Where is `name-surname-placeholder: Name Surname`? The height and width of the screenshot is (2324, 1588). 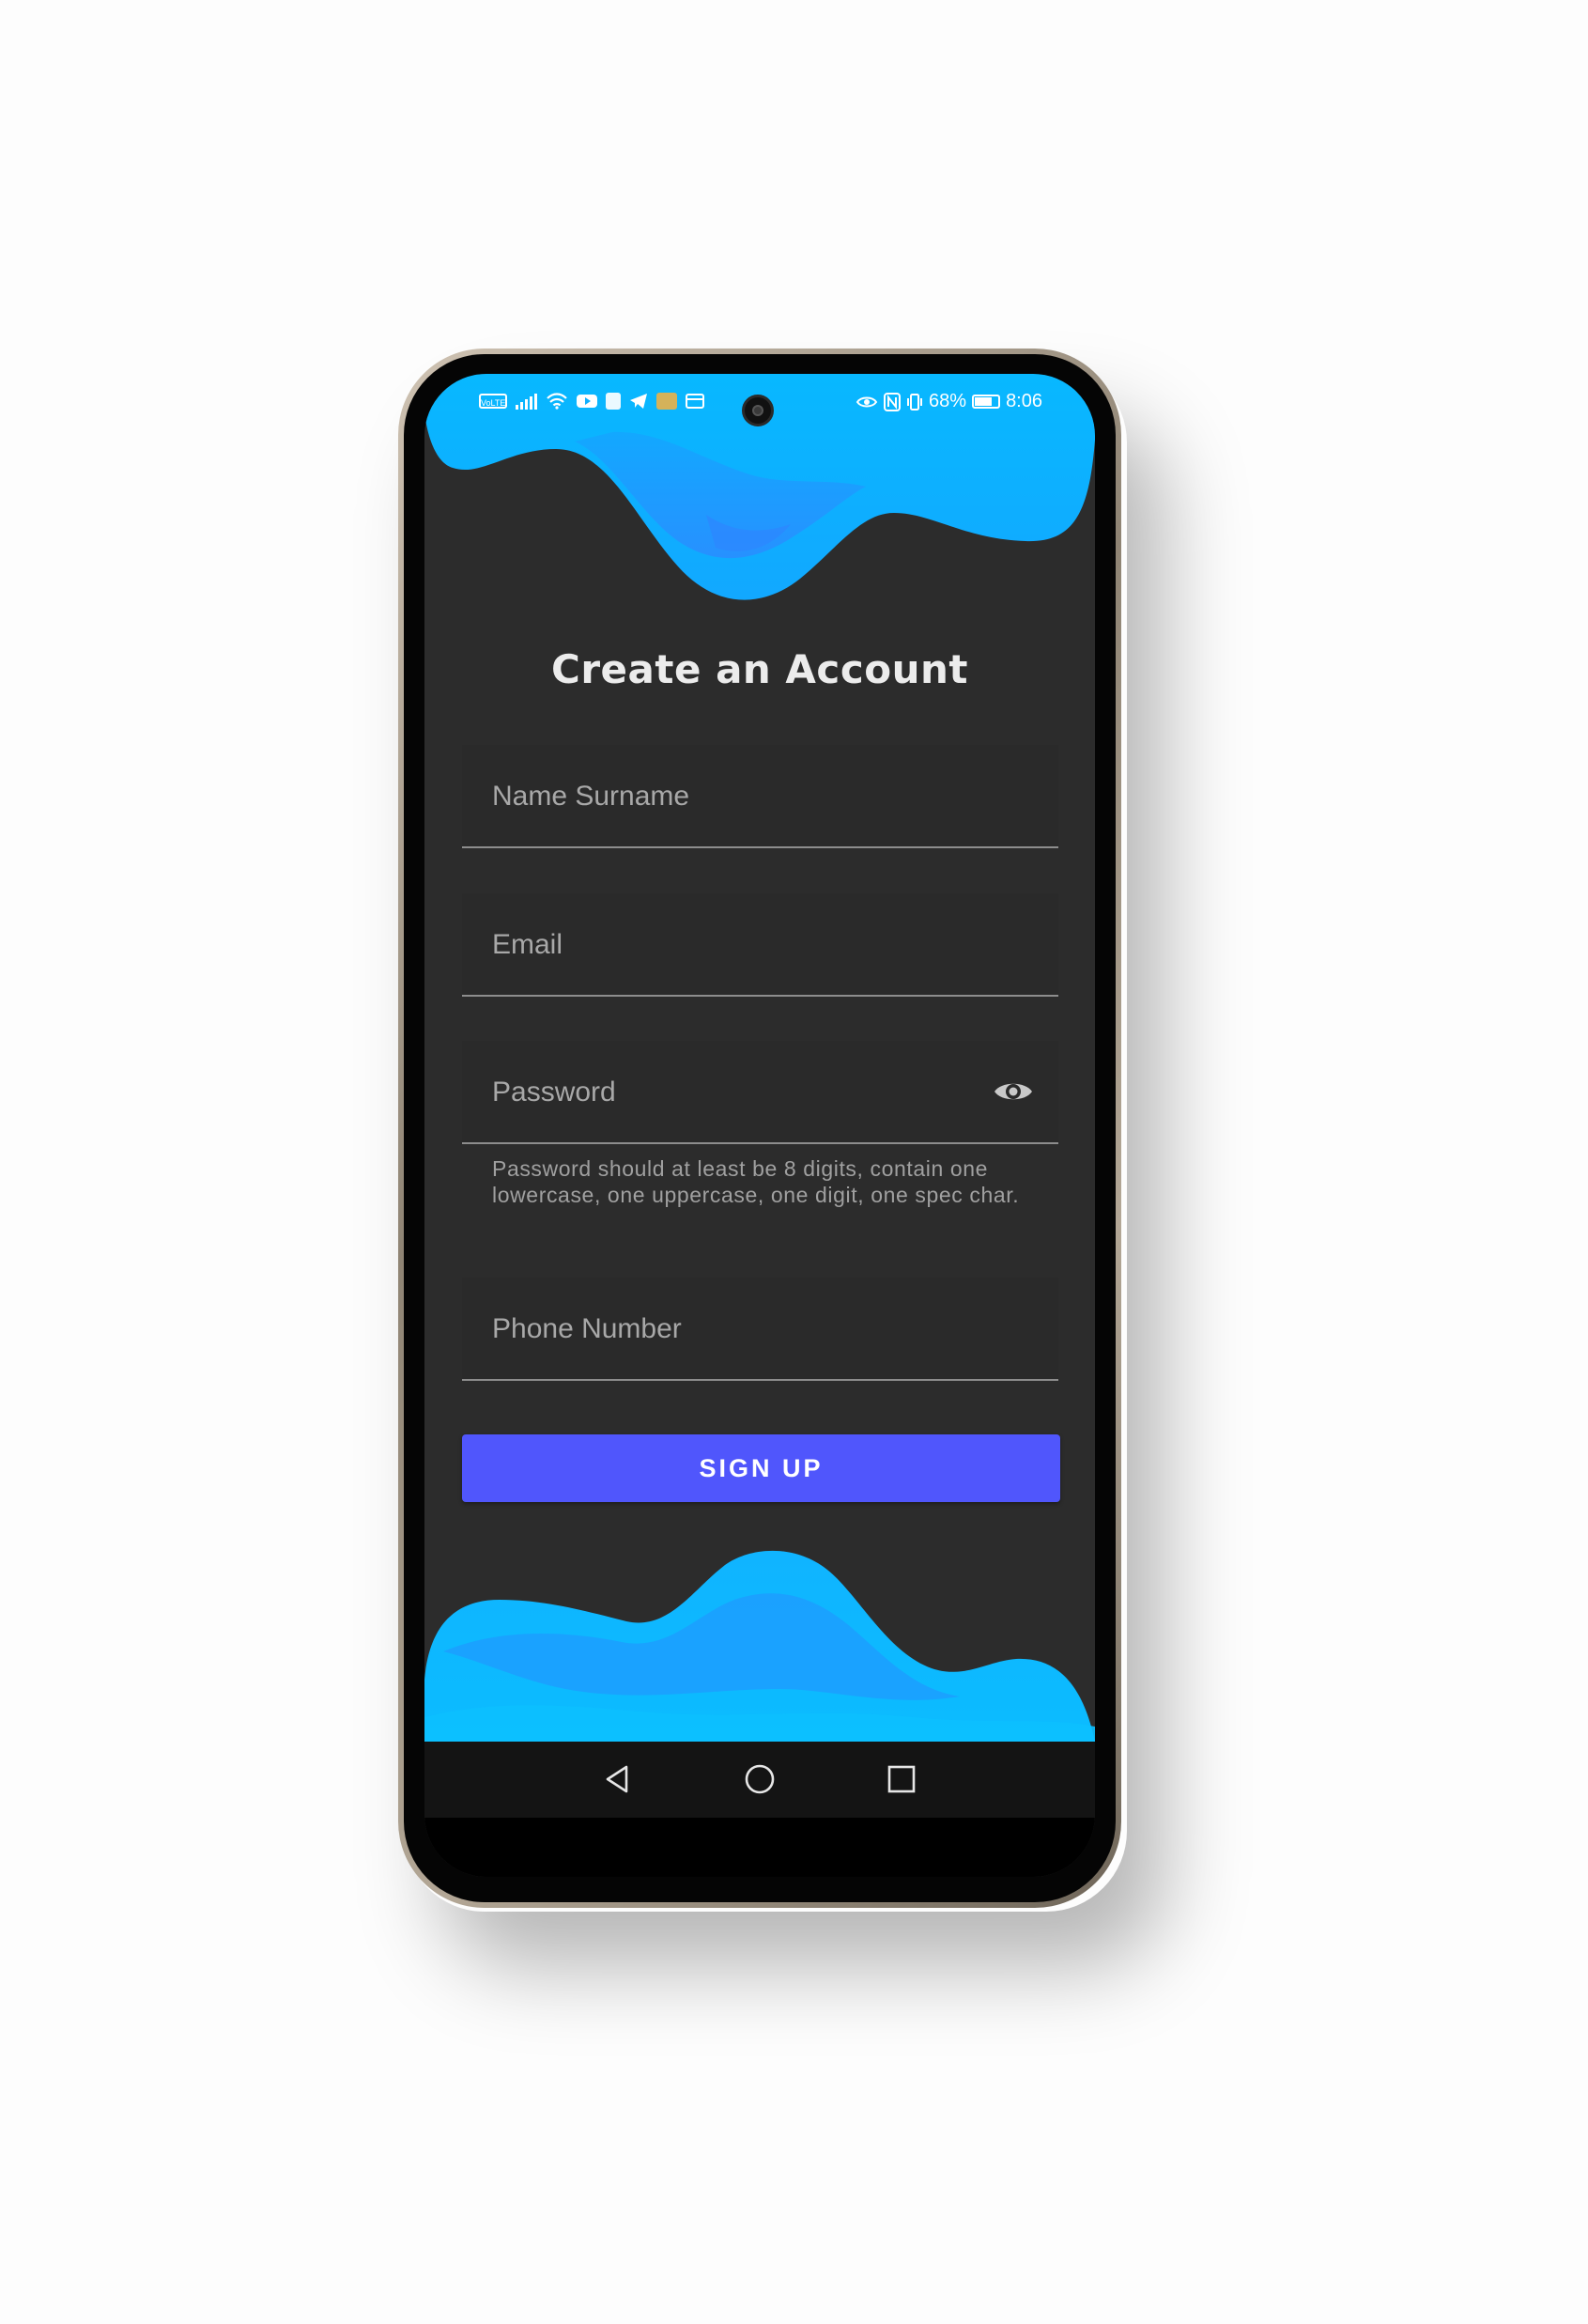 name-surname-placeholder: Name Surname is located at coordinates (591, 797).